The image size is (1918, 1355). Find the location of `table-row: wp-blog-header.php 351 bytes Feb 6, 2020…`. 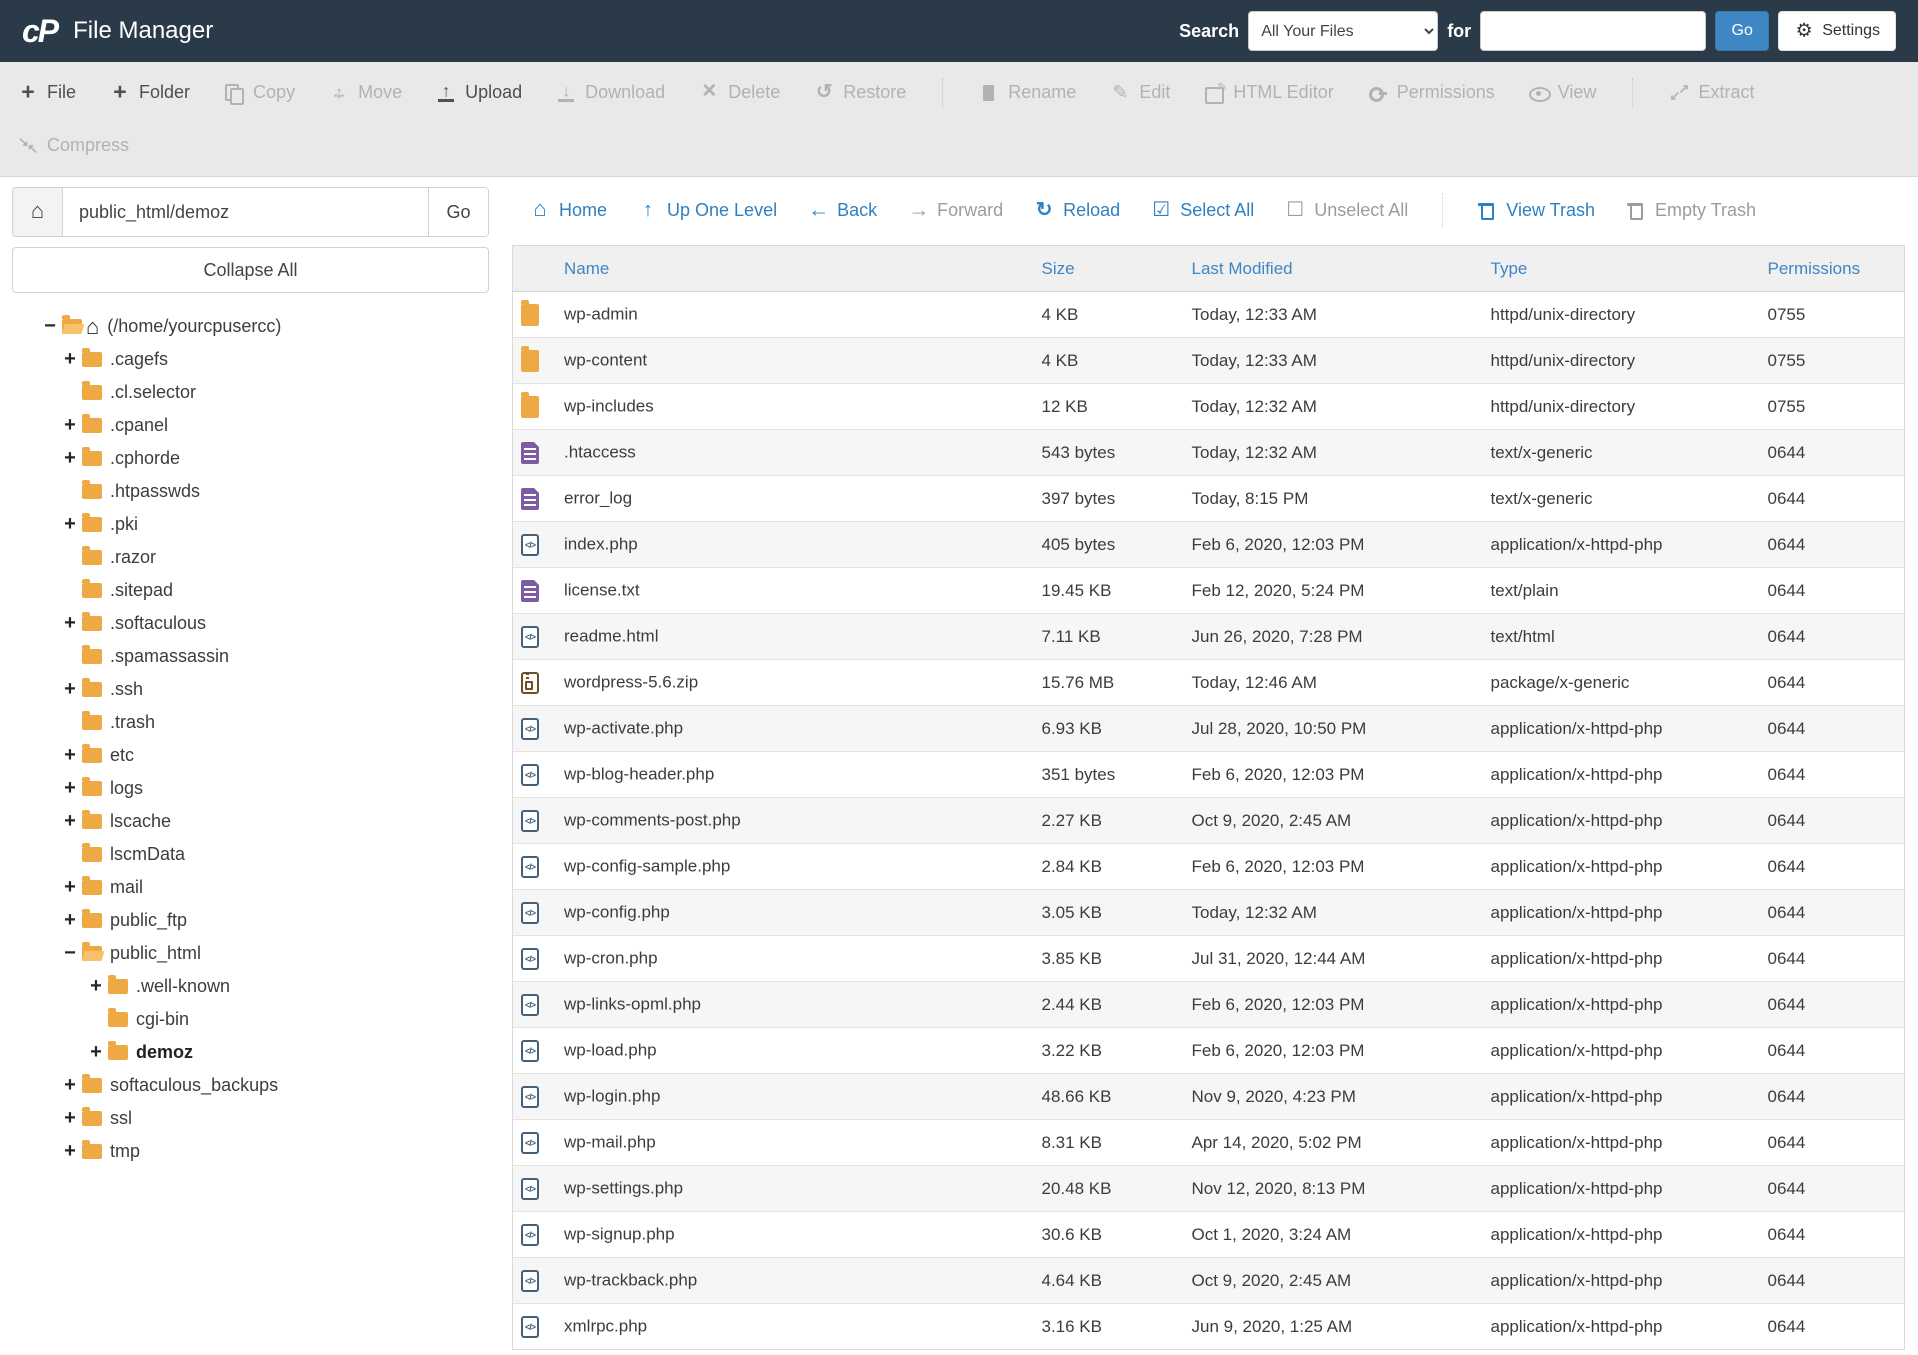

table-row: wp-blog-header.php 351 bytes Feb 6, 2020… is located at coordinates (1208, 774).